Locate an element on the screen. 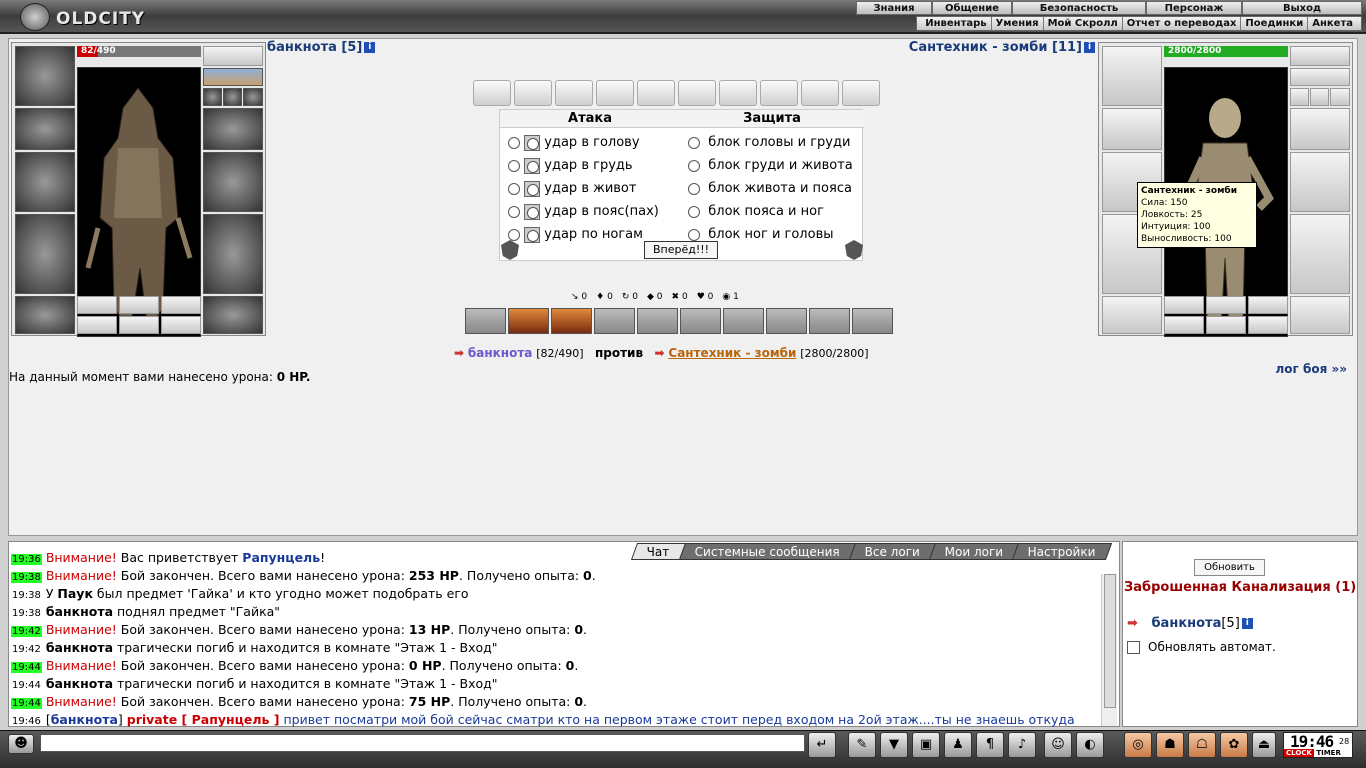 This screenshot has height=768, width=1366. battle-log-link: лог боя »» is located at coordinates (1312, 369).